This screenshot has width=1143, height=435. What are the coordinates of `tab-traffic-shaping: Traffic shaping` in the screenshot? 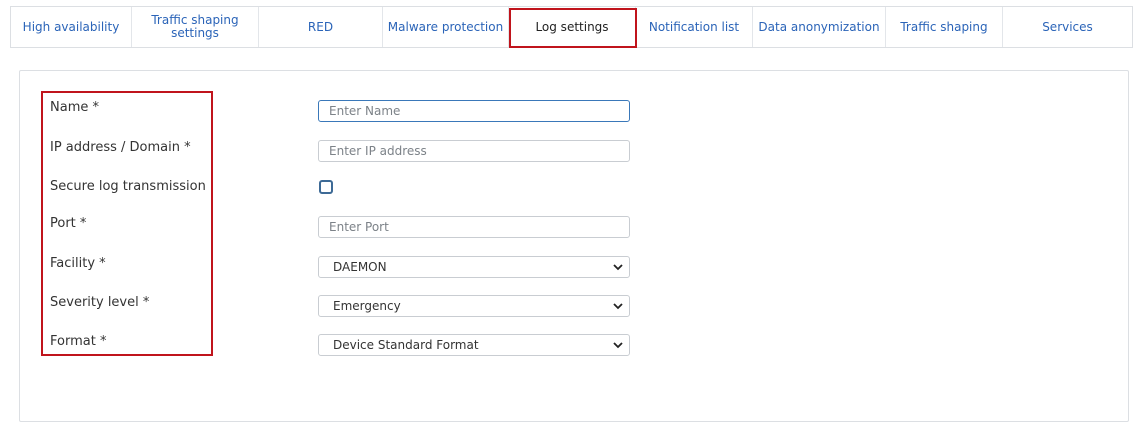 It's located at (944, 27).